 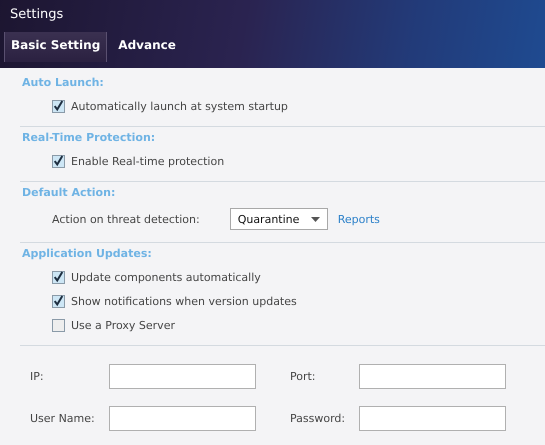 What do you see at coordinates (37, 376) in the screenshot?
I see `field-label: IP:` at bounding box center [37, 376].